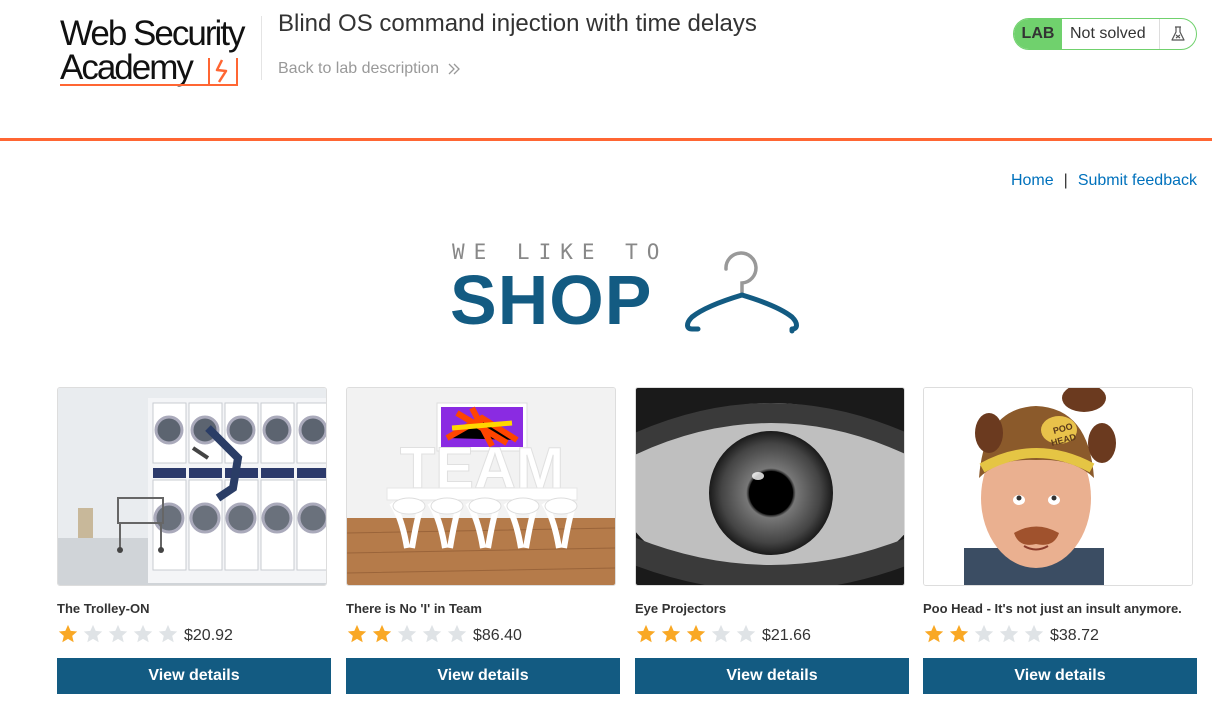 The width and height of the screenshot is (1212, 721). Describe the element at coordinates (358, 68) in the screenshot. I see `back-link-label: Back to lab description` at that location.